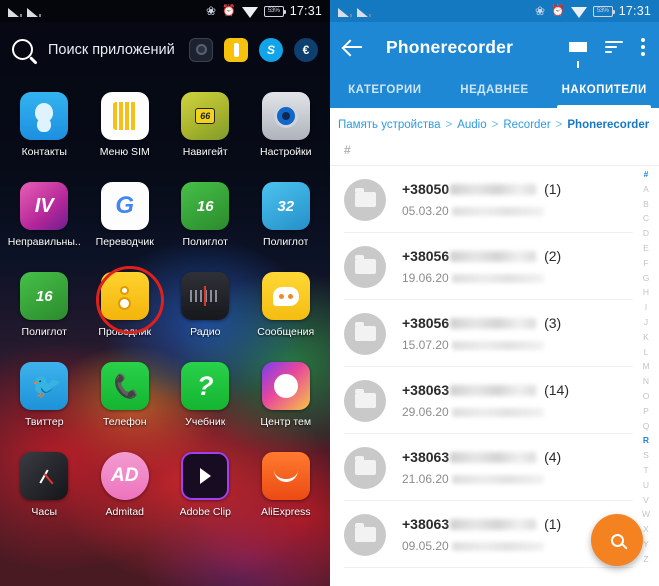  What do you see at coordinates (385, 90) in the screenshot?
I see `tab-0: КАТЕГОРИИ` at bounding box center [385, 90].